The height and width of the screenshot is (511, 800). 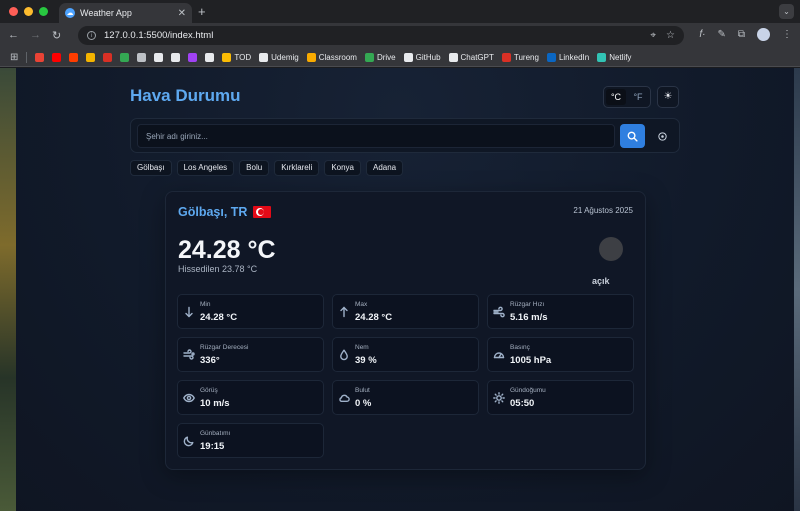 I want to click on bookmark-item: ChatGPT, so click(x=471, y=57).